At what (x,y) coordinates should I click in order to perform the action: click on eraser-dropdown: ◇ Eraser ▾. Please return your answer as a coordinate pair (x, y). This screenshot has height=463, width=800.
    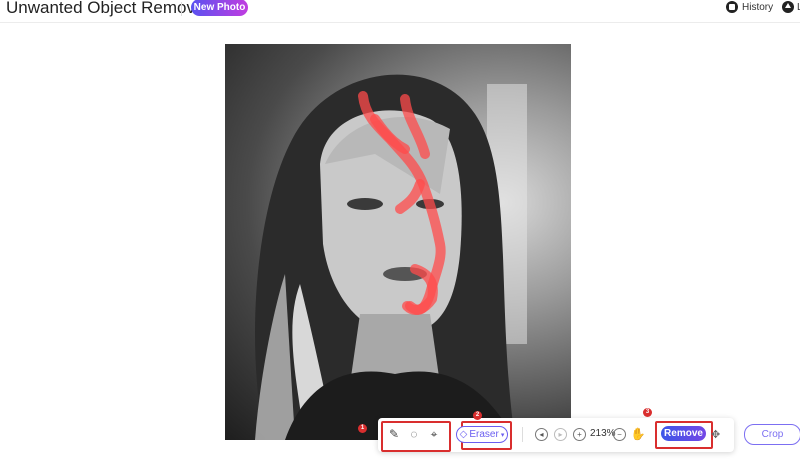
    Looking at the image, I should click on (482, 434).